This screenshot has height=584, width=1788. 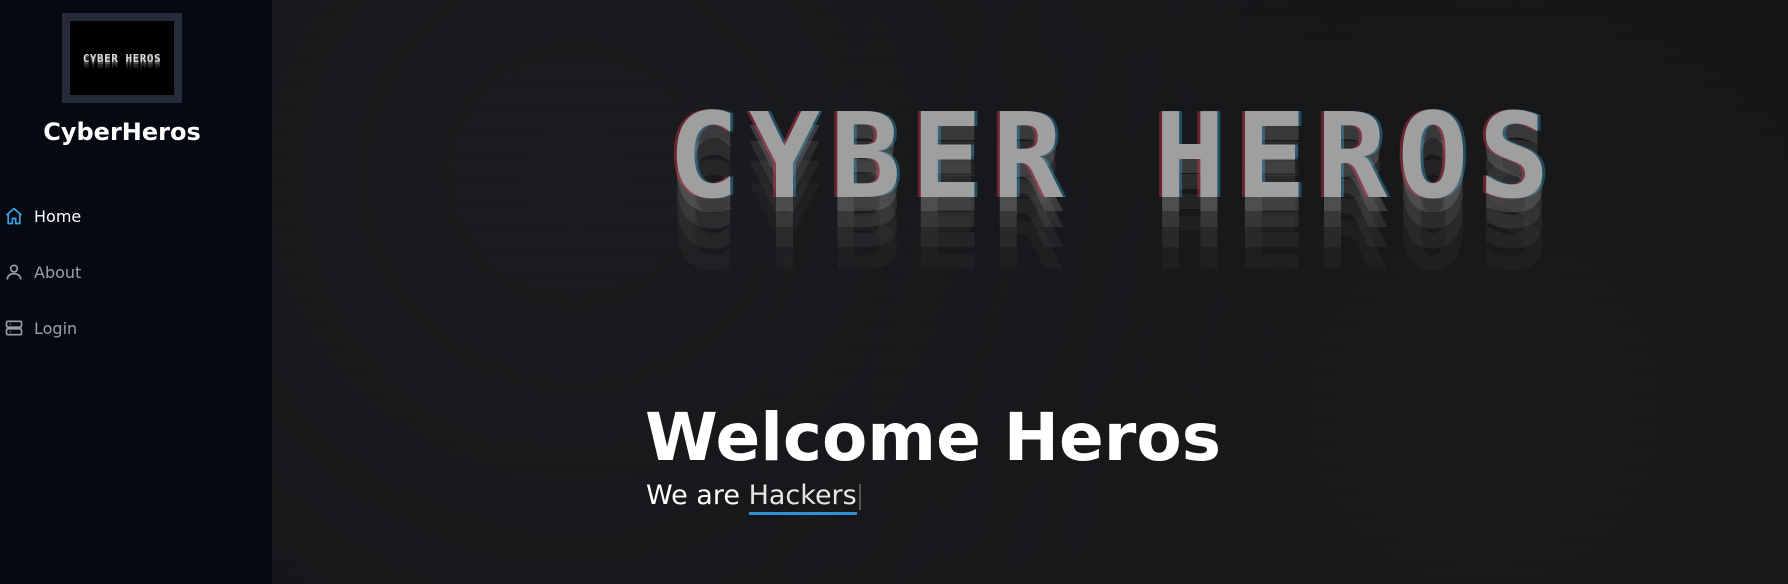 I want to click on page-title: Welcome Heros, so click(x=933, y=437).